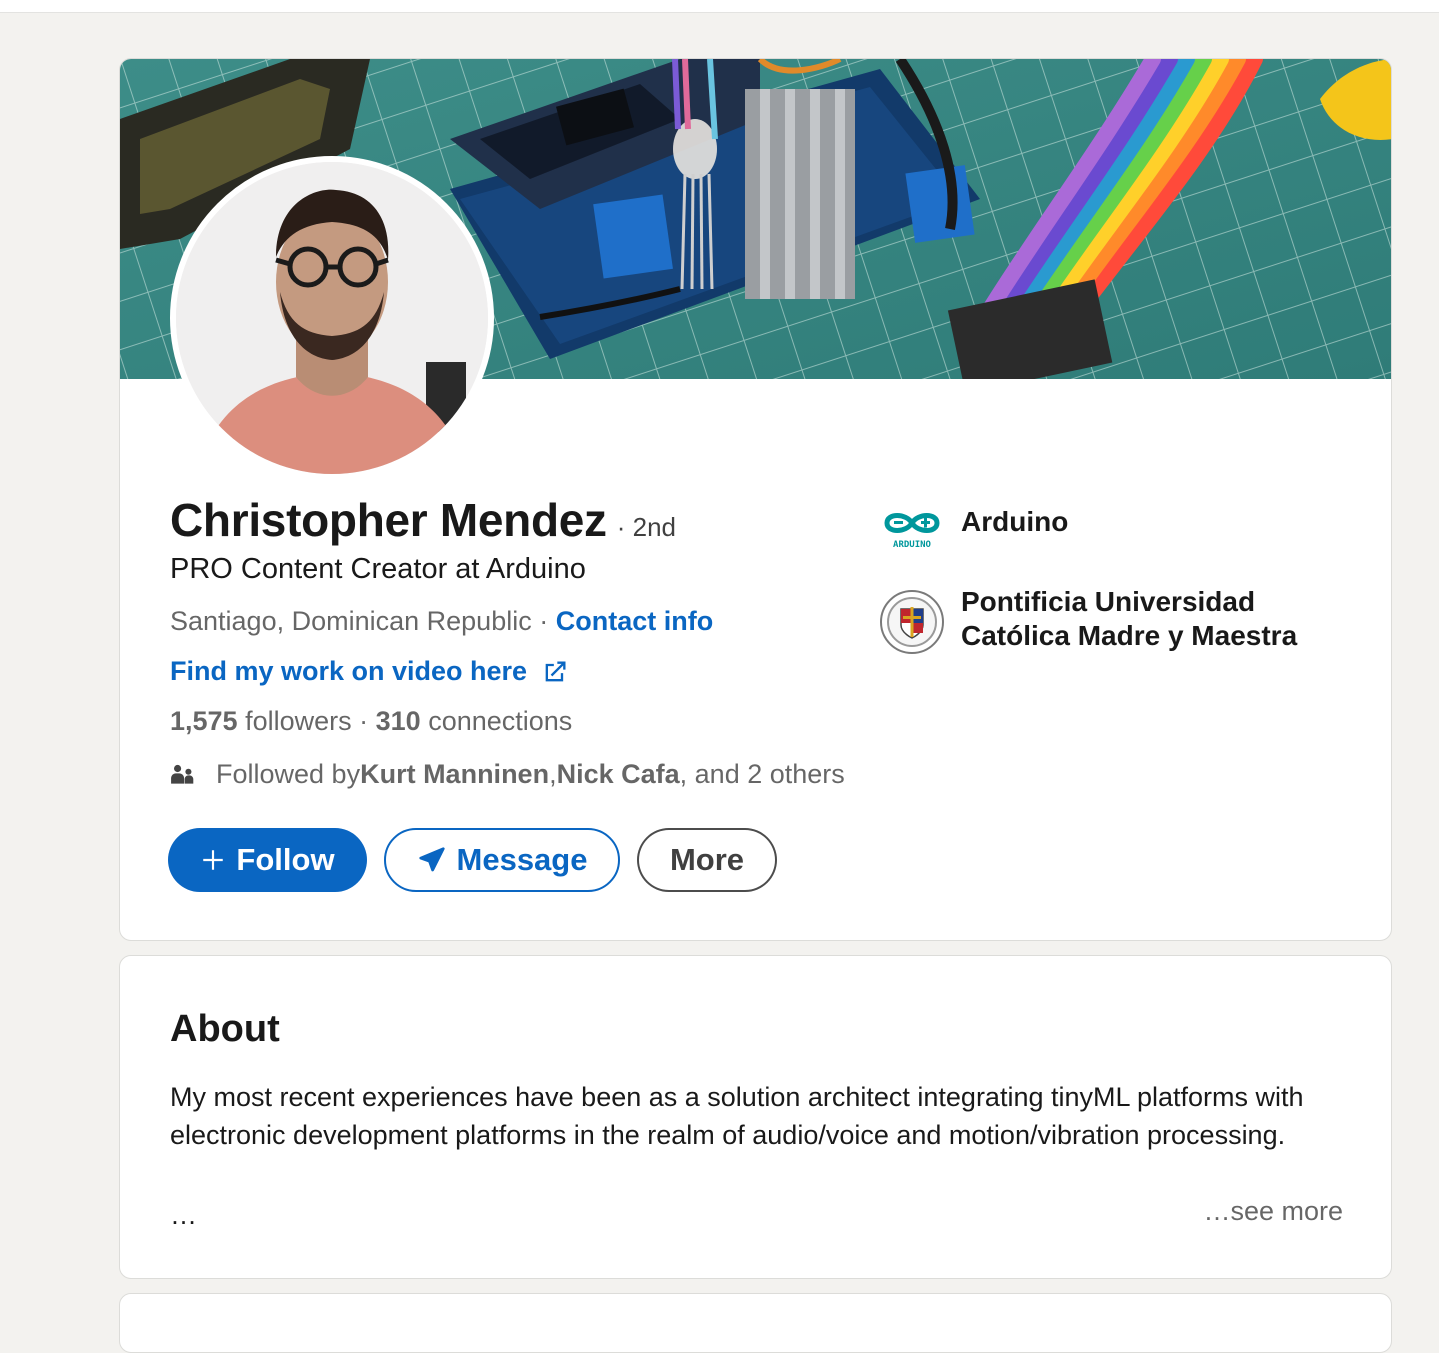 The image size is (1439, 1353). What do you see at coordinates (388, 520) in the screenshot?
I see `profile-name: Christopher Mendez` at bounding box center [388, 520].